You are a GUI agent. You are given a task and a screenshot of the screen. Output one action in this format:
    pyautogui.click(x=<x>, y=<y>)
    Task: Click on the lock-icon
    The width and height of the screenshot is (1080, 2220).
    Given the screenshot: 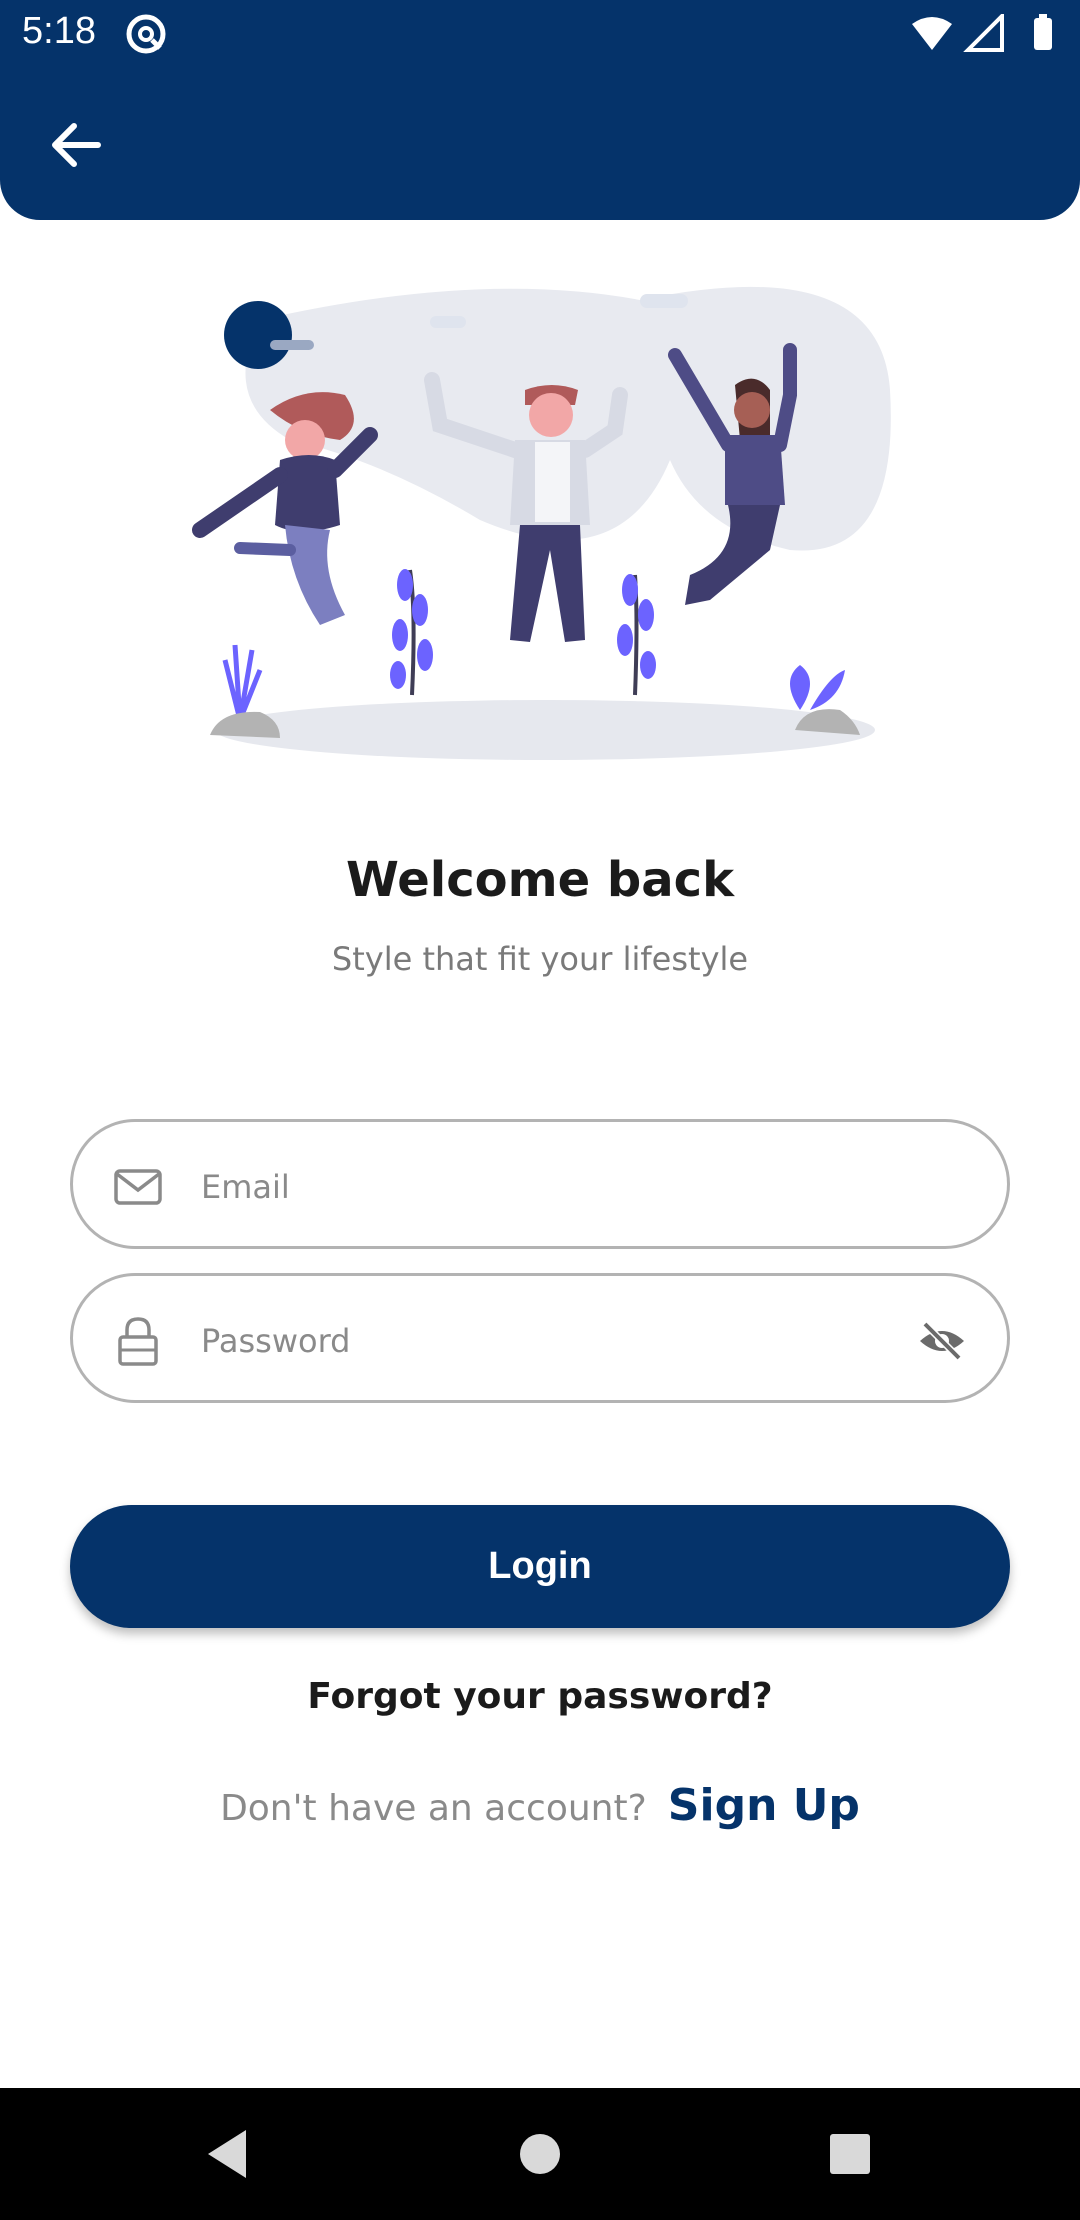 What is the action you would take?
    pyautogui.click(x=138, y=1341)
    